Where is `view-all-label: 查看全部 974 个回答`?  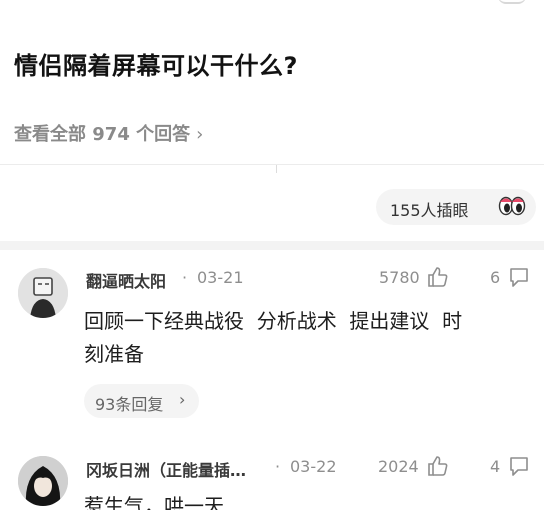 view-all-label: 查看全部 974 个回答 is located at coordinates (102, 134).